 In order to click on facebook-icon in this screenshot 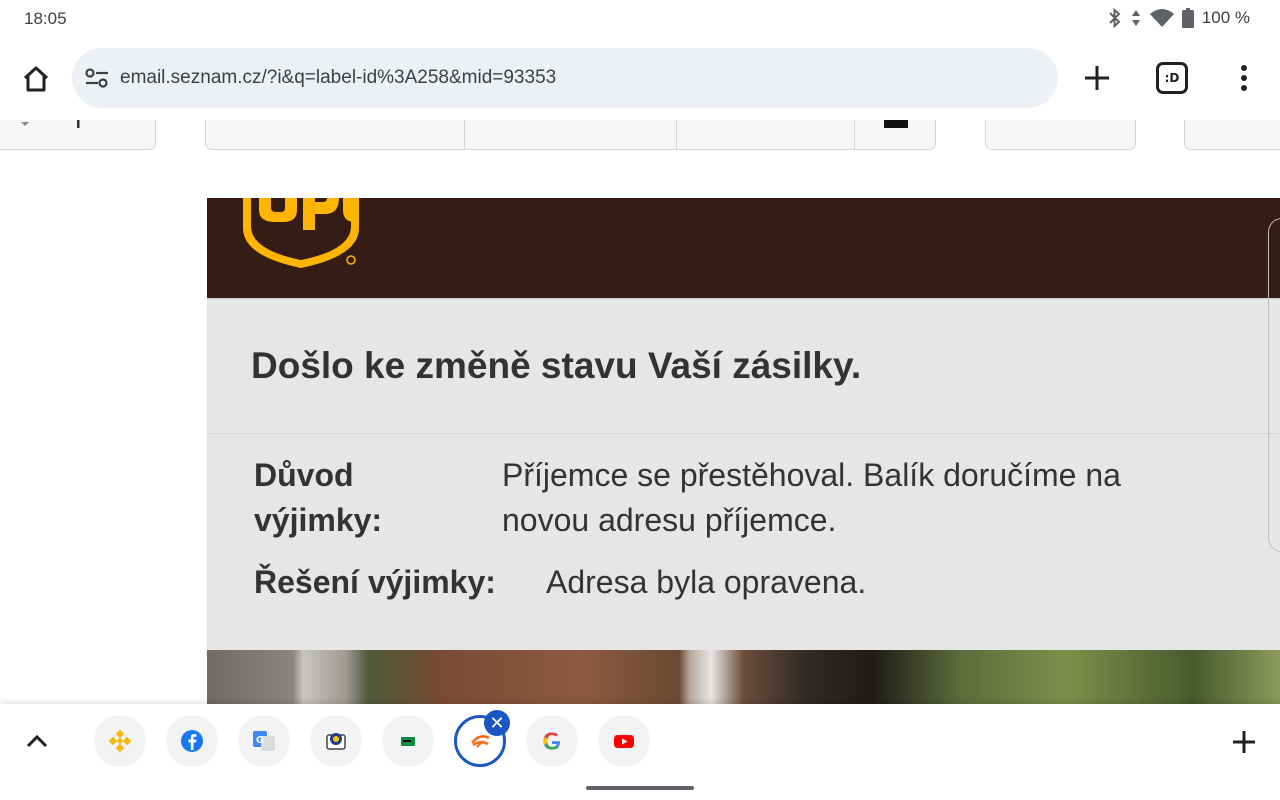, I will do `click(192, 741)`.